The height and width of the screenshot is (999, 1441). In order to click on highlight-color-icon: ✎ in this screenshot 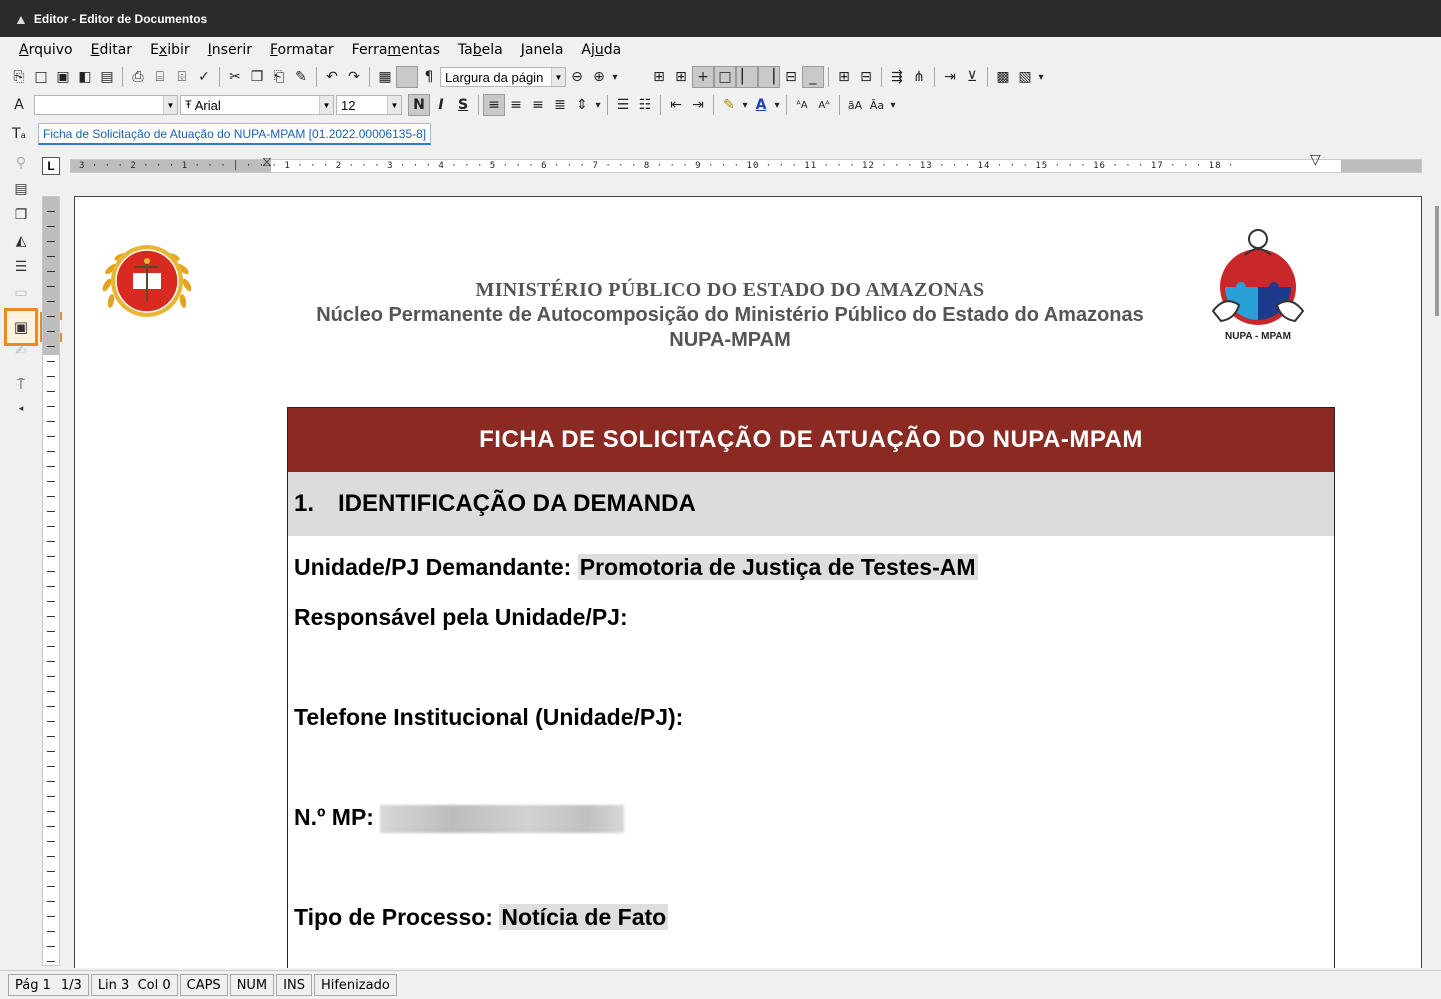, I will do `click(729, 105)`.